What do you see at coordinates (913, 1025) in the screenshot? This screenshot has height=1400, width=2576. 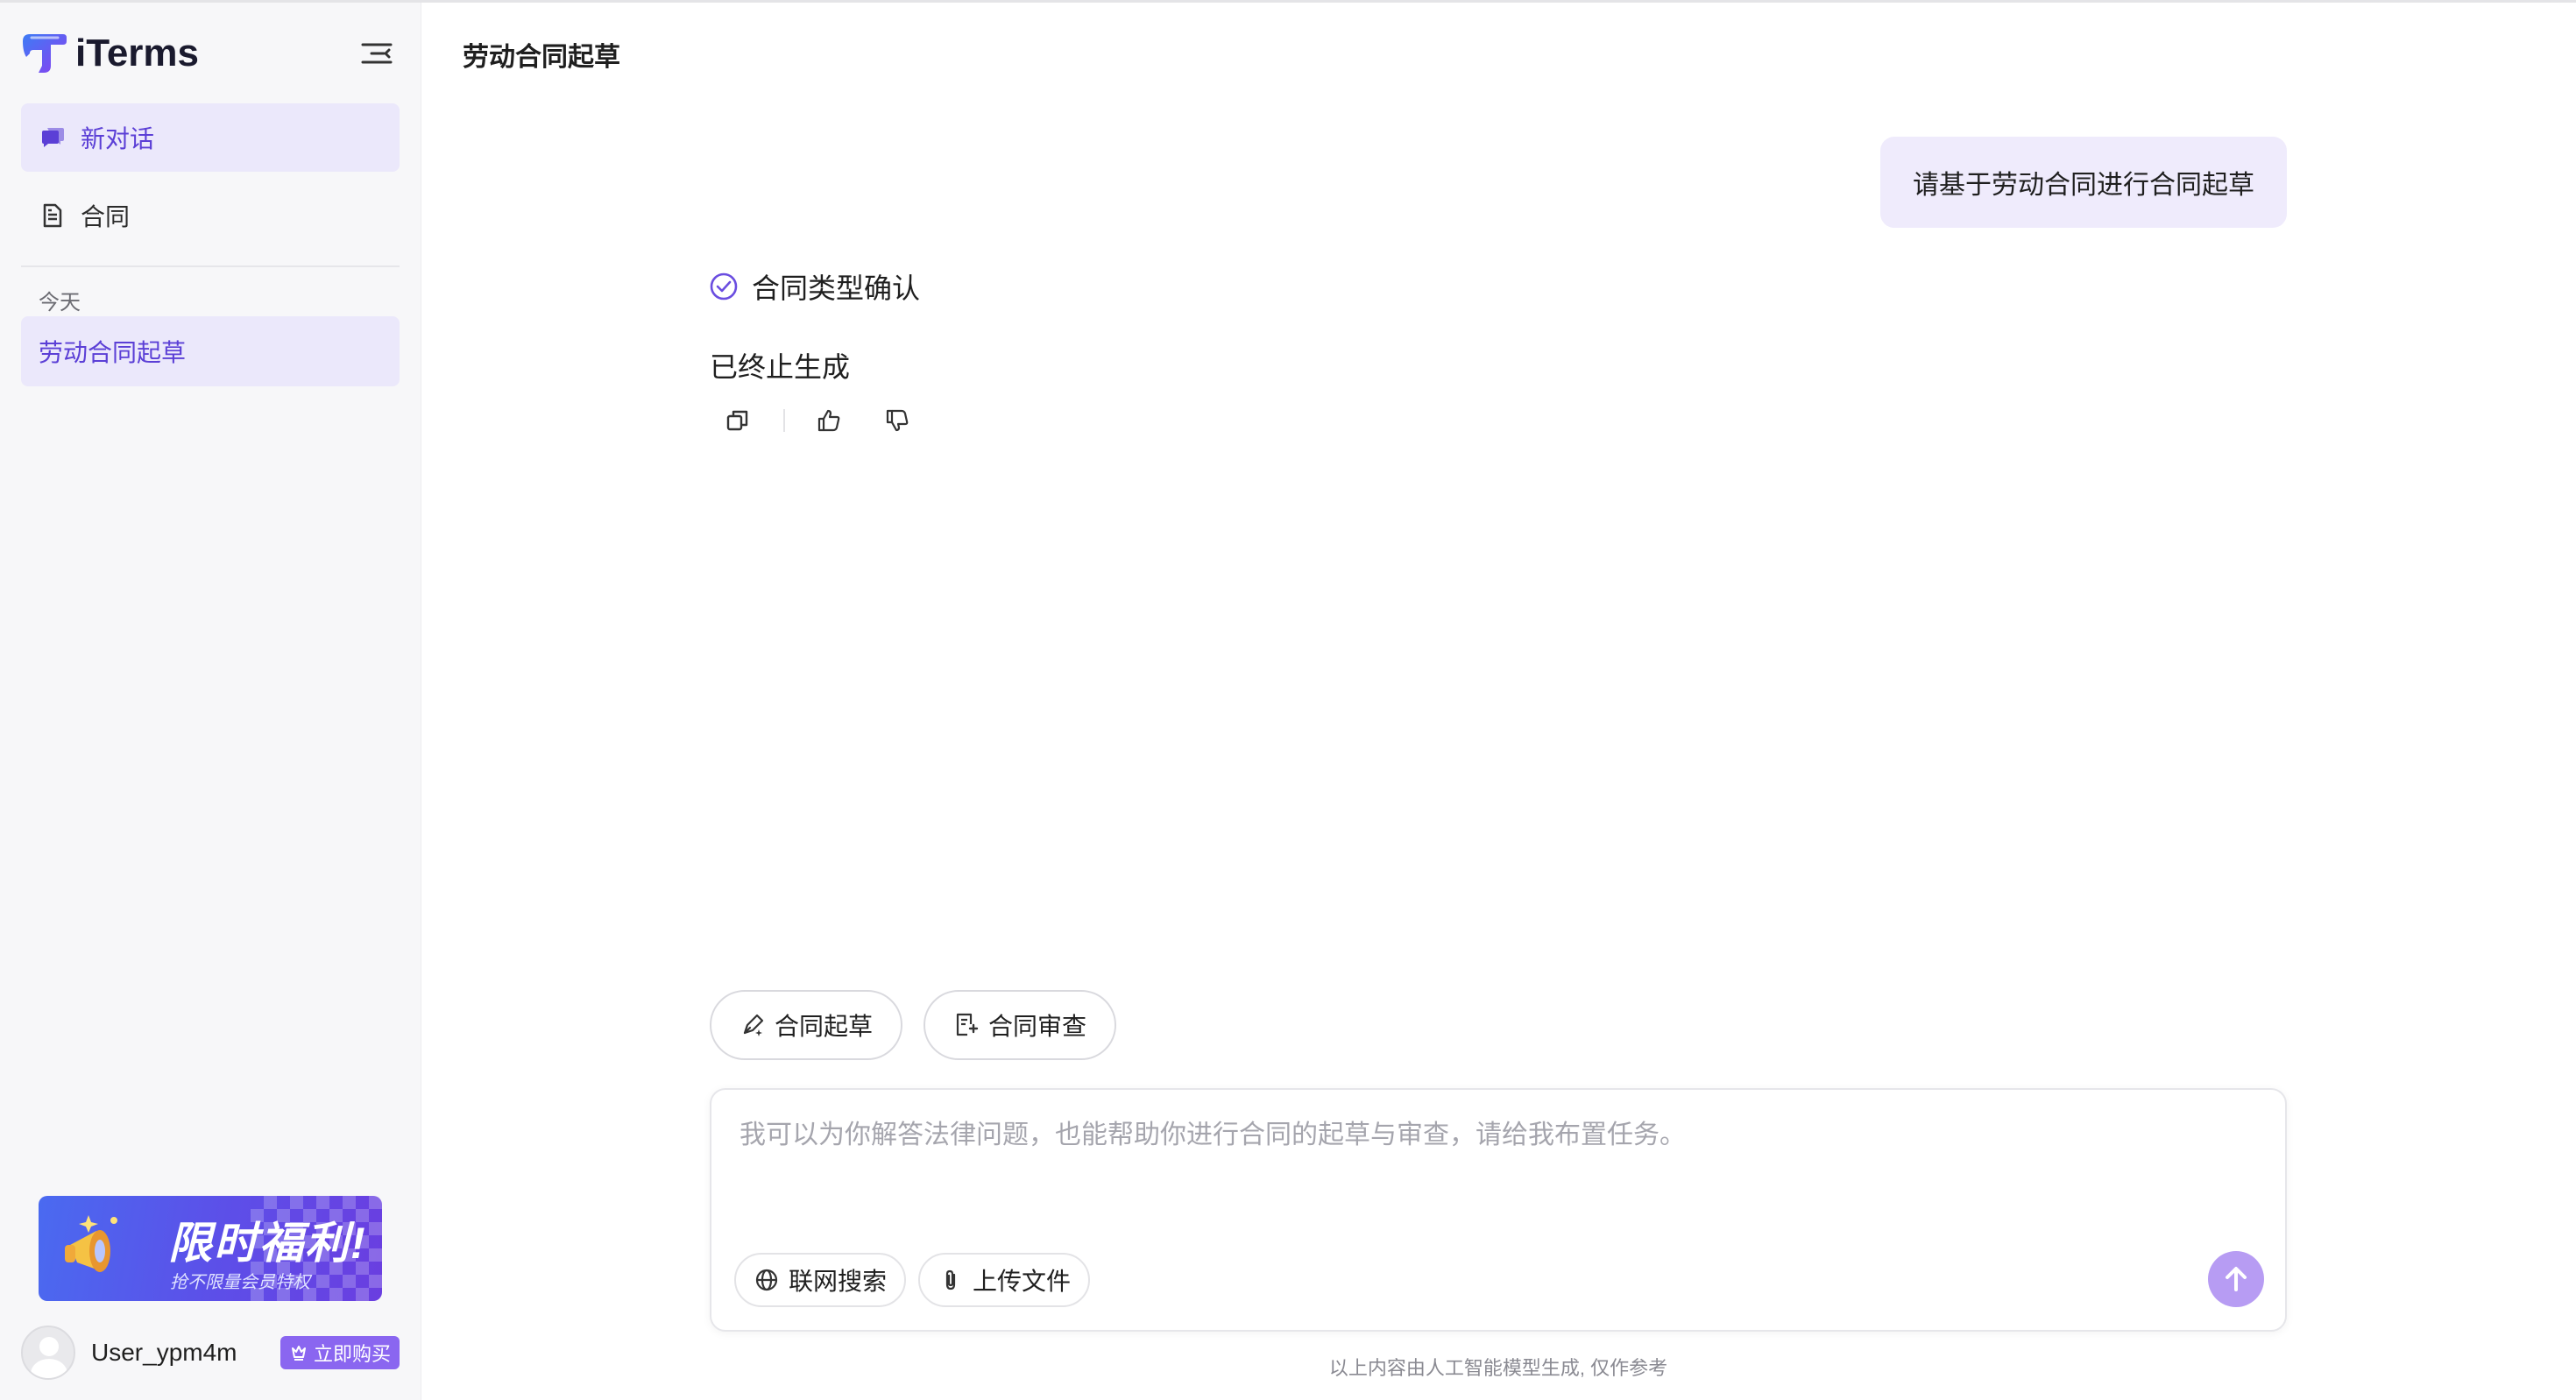 I see `quick-actions: 合同起草 合同审查` at bounding box center [913, 1025].